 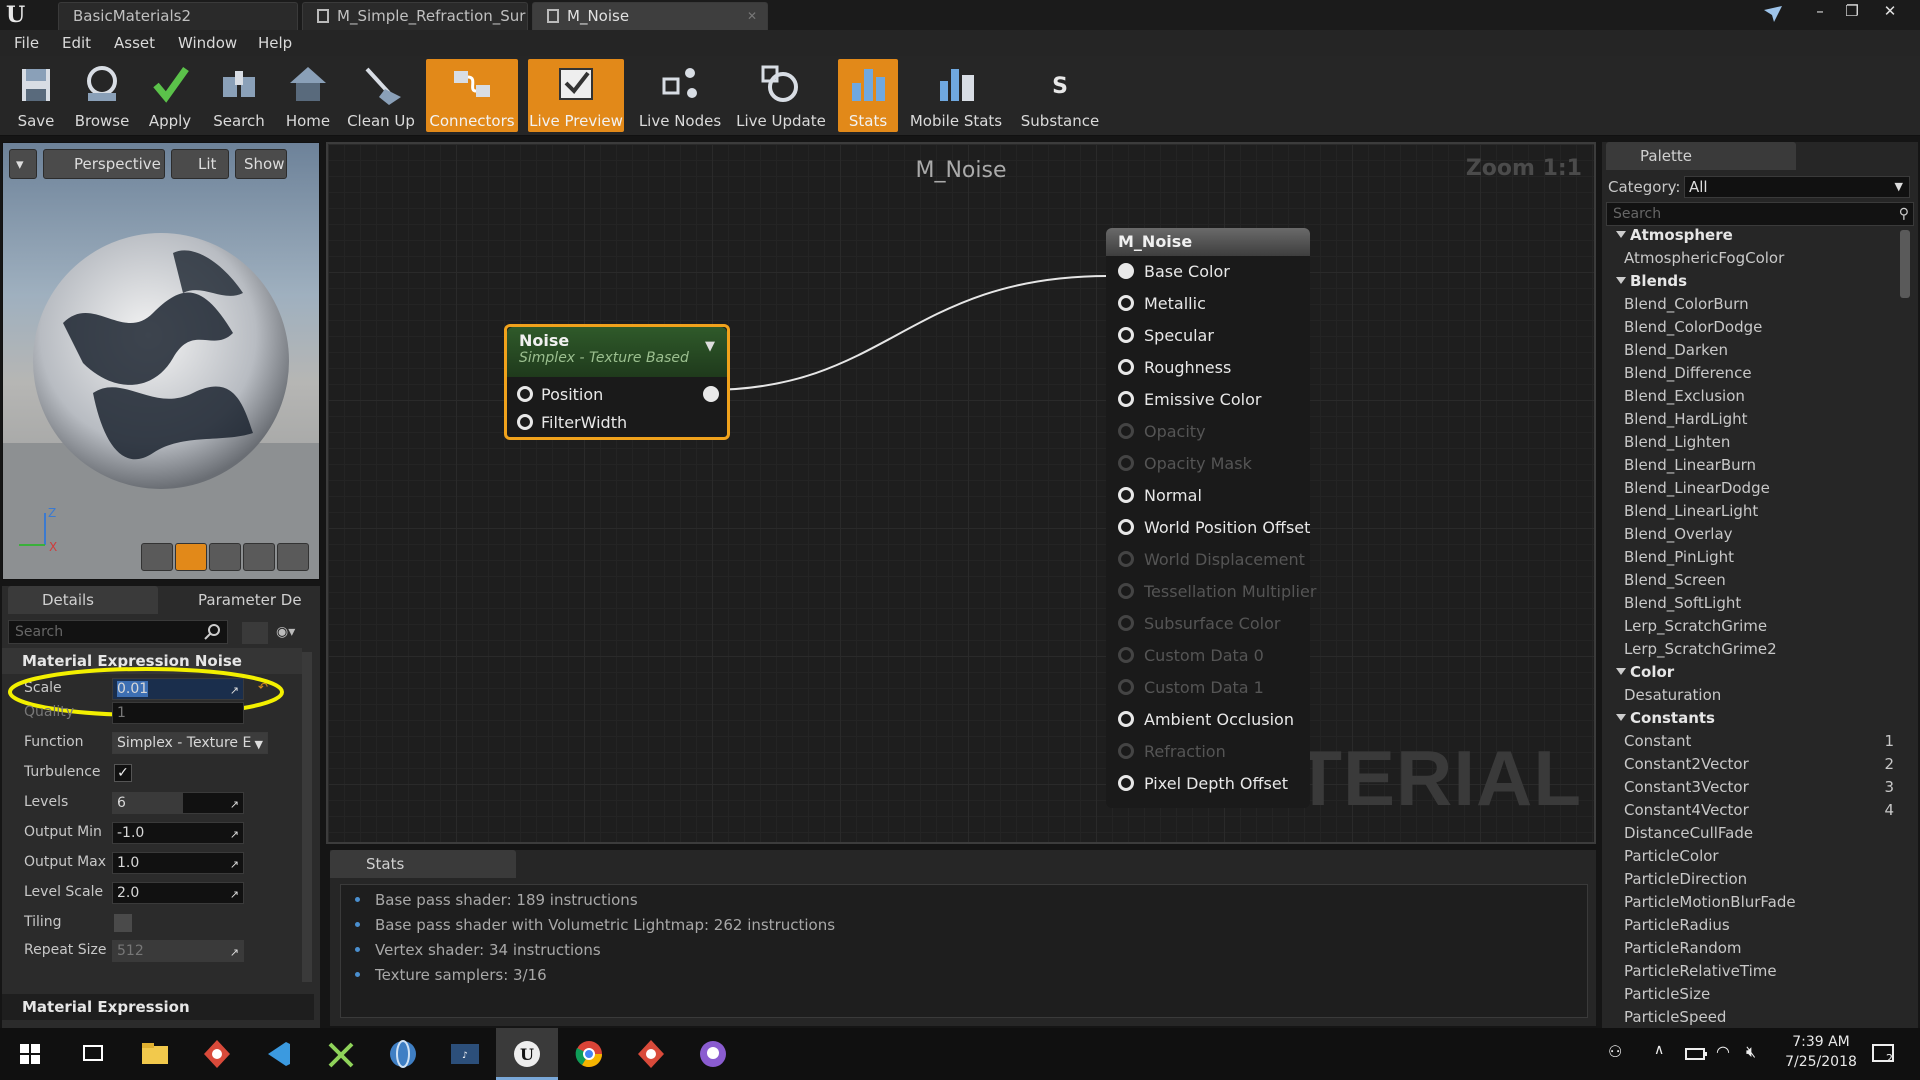 What do you see at coordinates (1884, 1054) in the screenshot?
I see `notification-center-icon: 2` at bounding box center [1884, 1054].